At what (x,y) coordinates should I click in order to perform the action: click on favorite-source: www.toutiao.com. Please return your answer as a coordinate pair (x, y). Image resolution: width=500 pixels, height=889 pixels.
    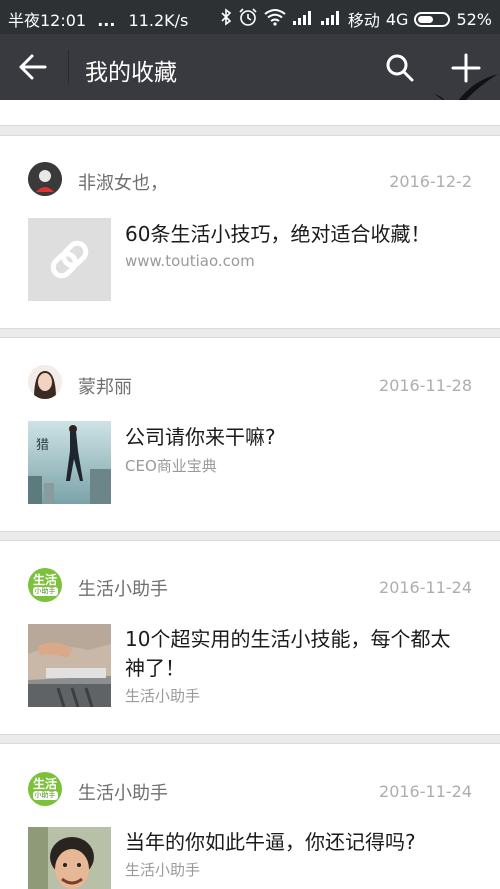
    Looking at the image, I should click on (190, 261).